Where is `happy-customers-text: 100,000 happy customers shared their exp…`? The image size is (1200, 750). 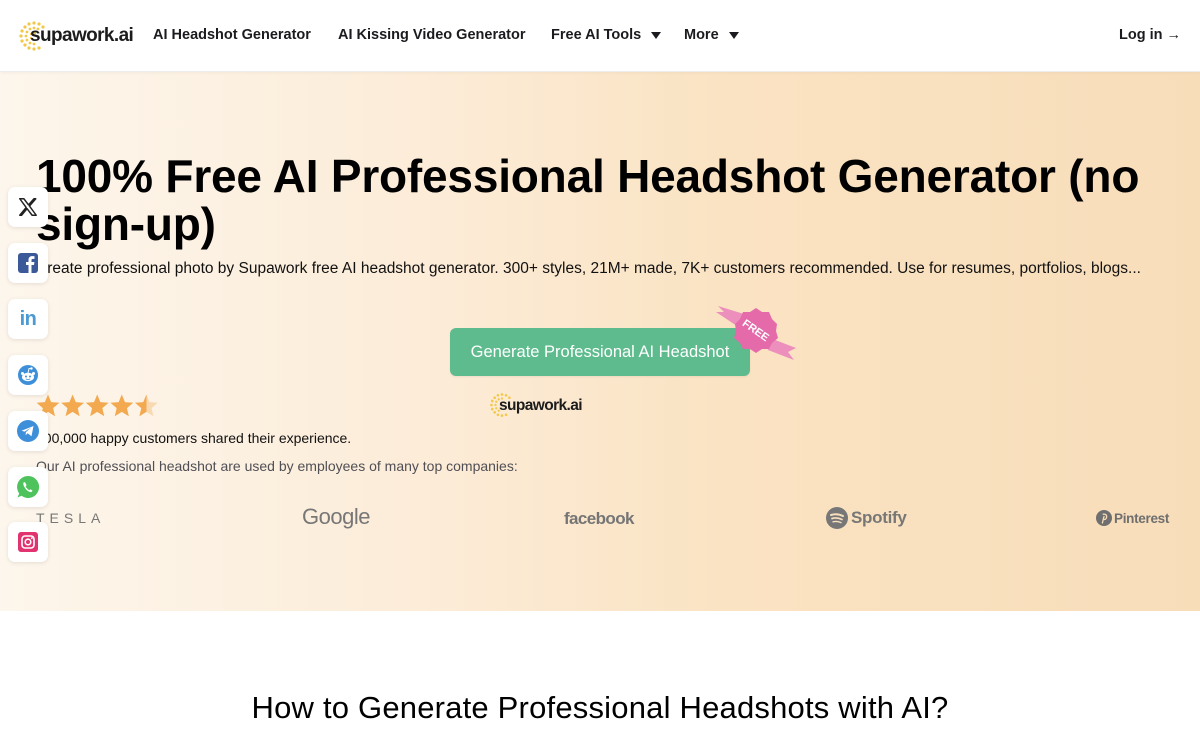 happy-customers-text: 100,000 happy customers shared their exp… is located at coordinates (194, 438).